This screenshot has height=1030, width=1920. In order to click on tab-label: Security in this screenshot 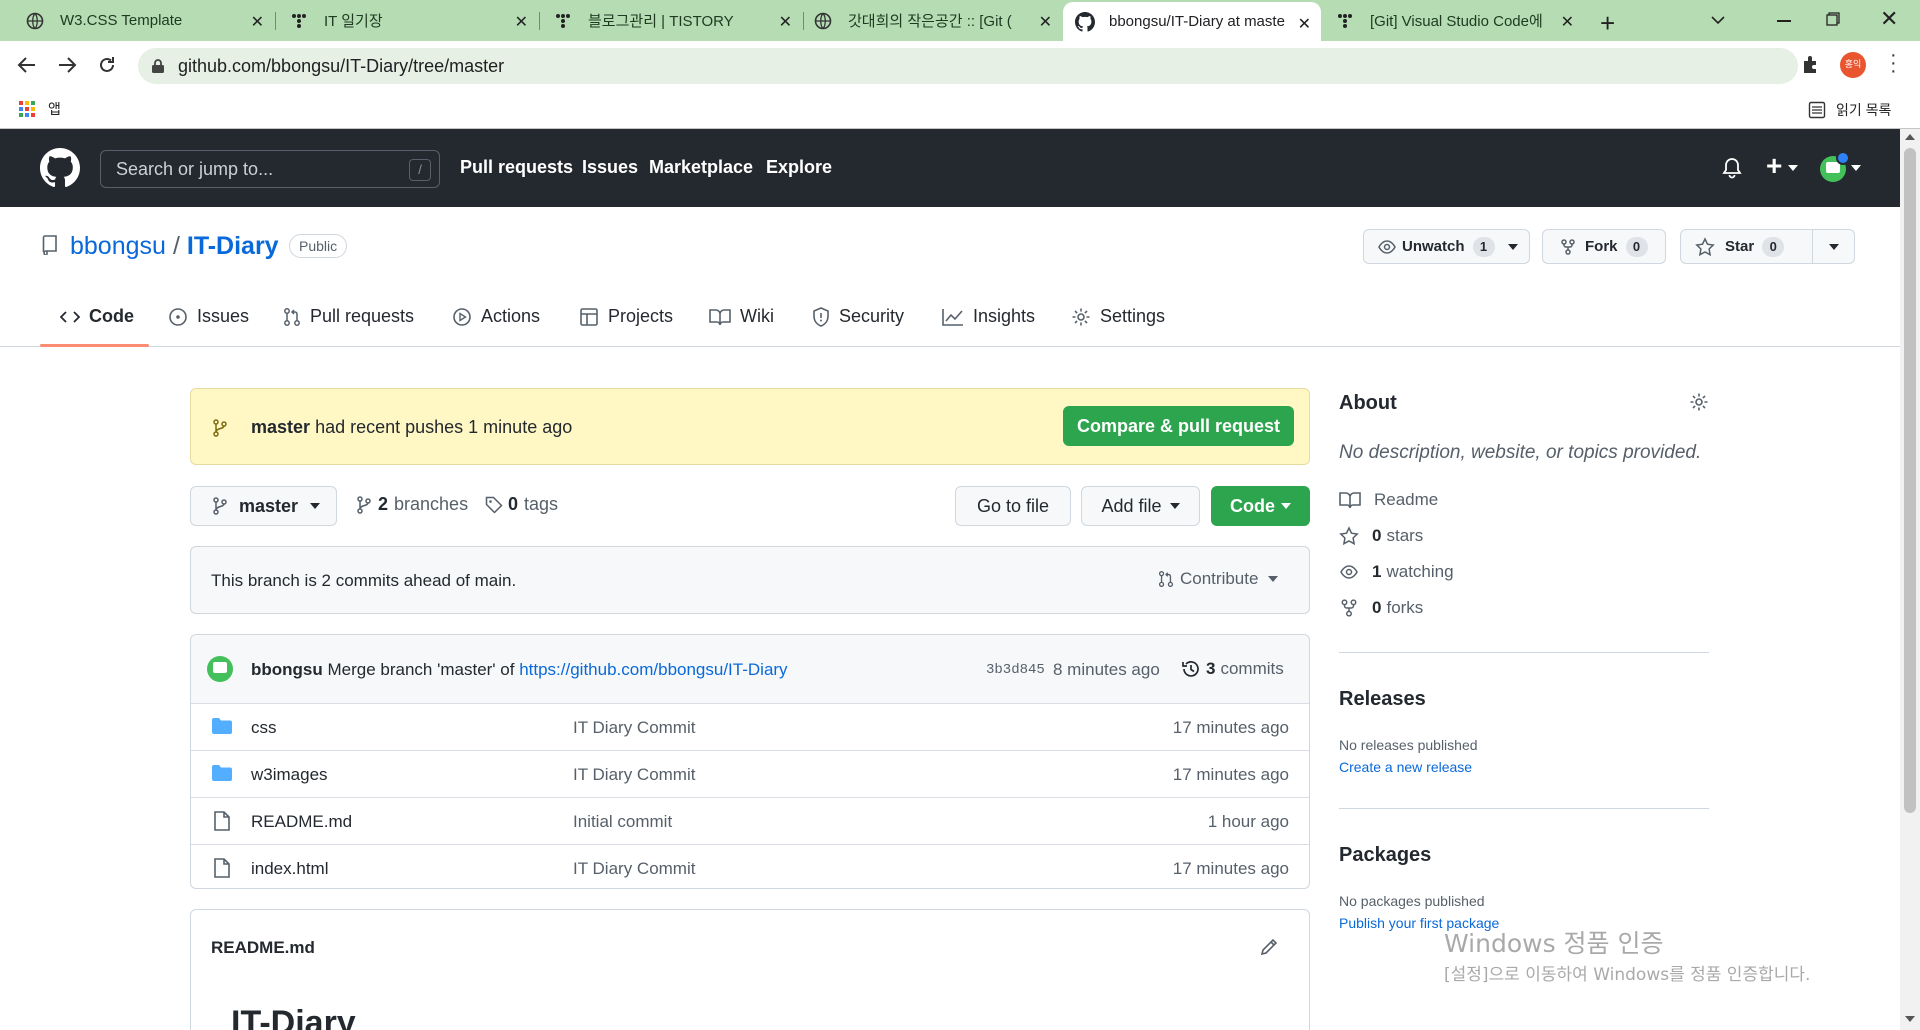, I will do `click(872, 316)`.